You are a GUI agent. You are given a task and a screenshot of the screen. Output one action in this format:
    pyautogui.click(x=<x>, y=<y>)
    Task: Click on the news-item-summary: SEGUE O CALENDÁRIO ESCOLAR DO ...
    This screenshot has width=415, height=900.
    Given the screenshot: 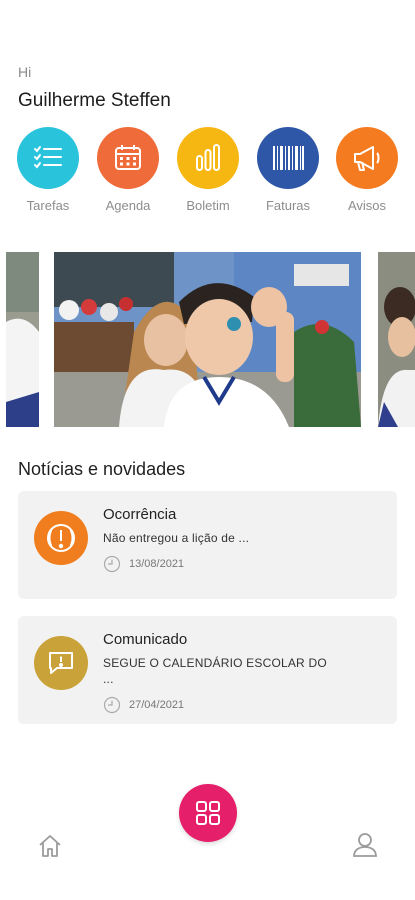 What is the action you would take?
    pyautogui.click(x=215, y=671)
    